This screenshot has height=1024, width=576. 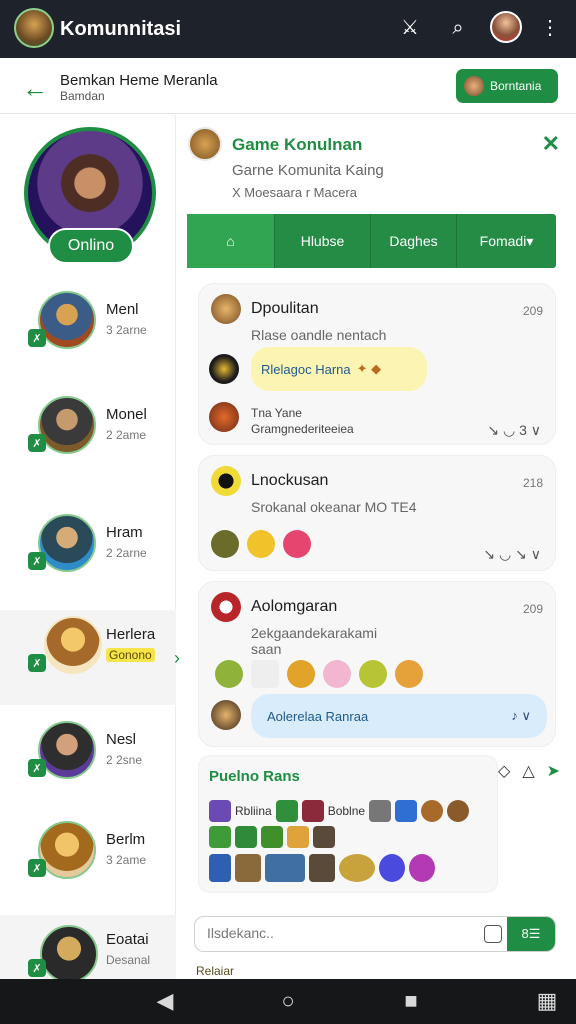 I want to click on search-icon: ⌕, so click(x=458, y=28).